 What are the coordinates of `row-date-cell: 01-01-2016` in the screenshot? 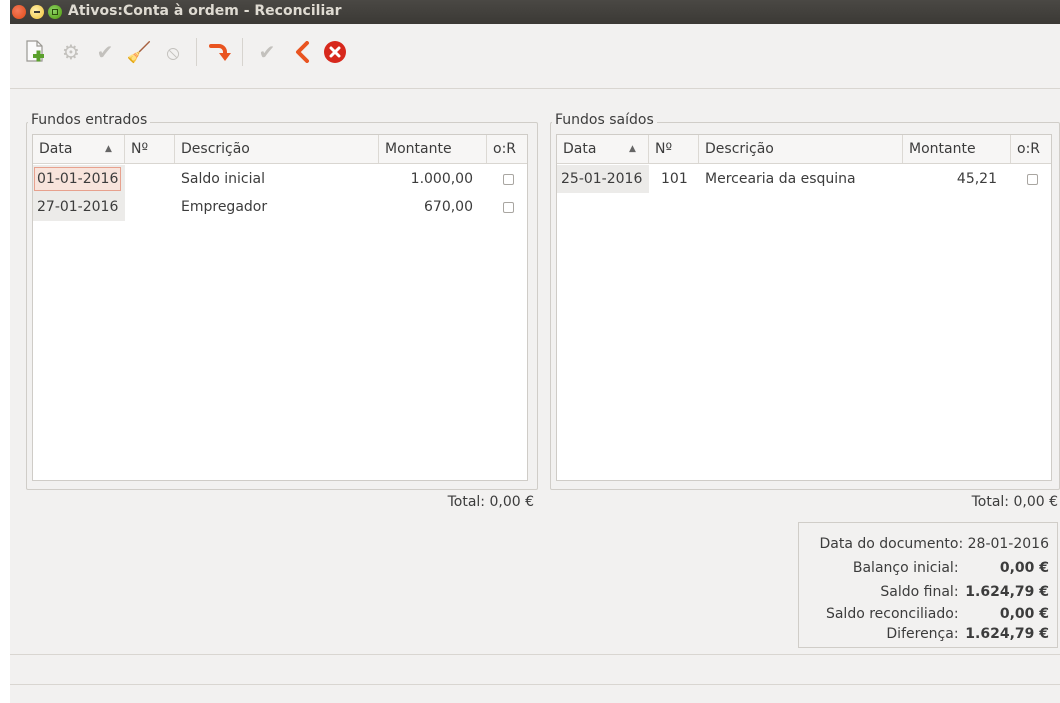 It's located at (79, 179).